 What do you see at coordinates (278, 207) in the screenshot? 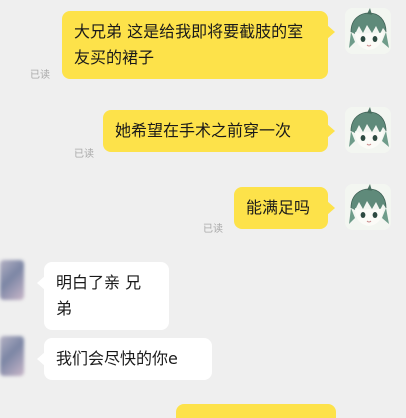
I see `message-text: 能满足吗` at bounding box center [278, 207].